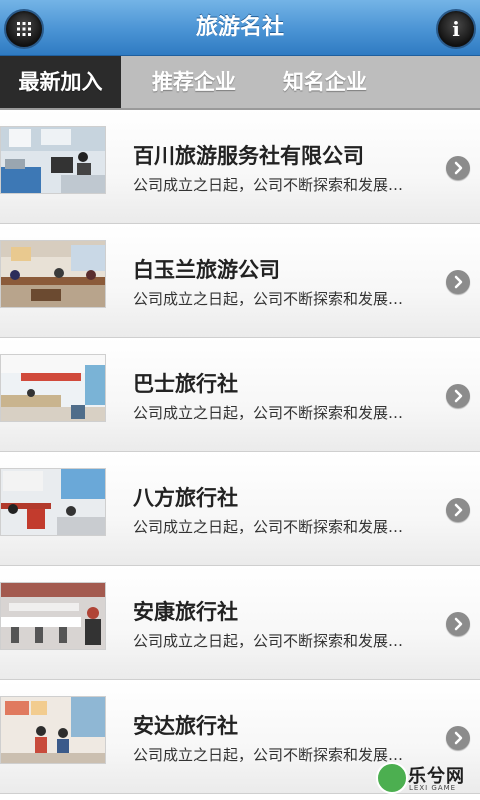 This screenshot has height=800, width=480. Describe the element at coordinates (424, 777) in the screenshot. I see `site-watermark: 乐兮网 LEXI GAME` at that location.